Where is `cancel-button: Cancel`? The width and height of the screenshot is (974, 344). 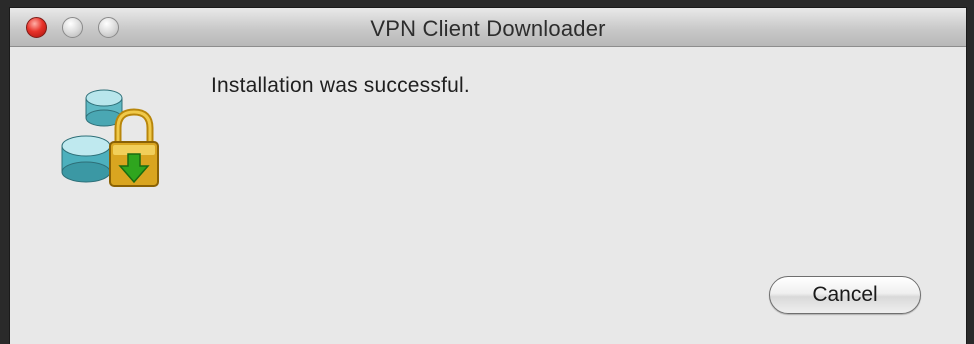
cancel-button: Cancel is located at coordinates (845, 295).